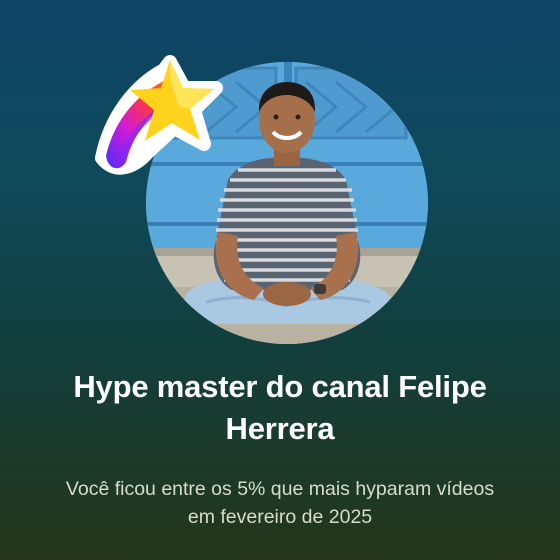  Describe the element at coordinates (166, 118) in the screenshot. I see `shooting-star-icon` at that location.